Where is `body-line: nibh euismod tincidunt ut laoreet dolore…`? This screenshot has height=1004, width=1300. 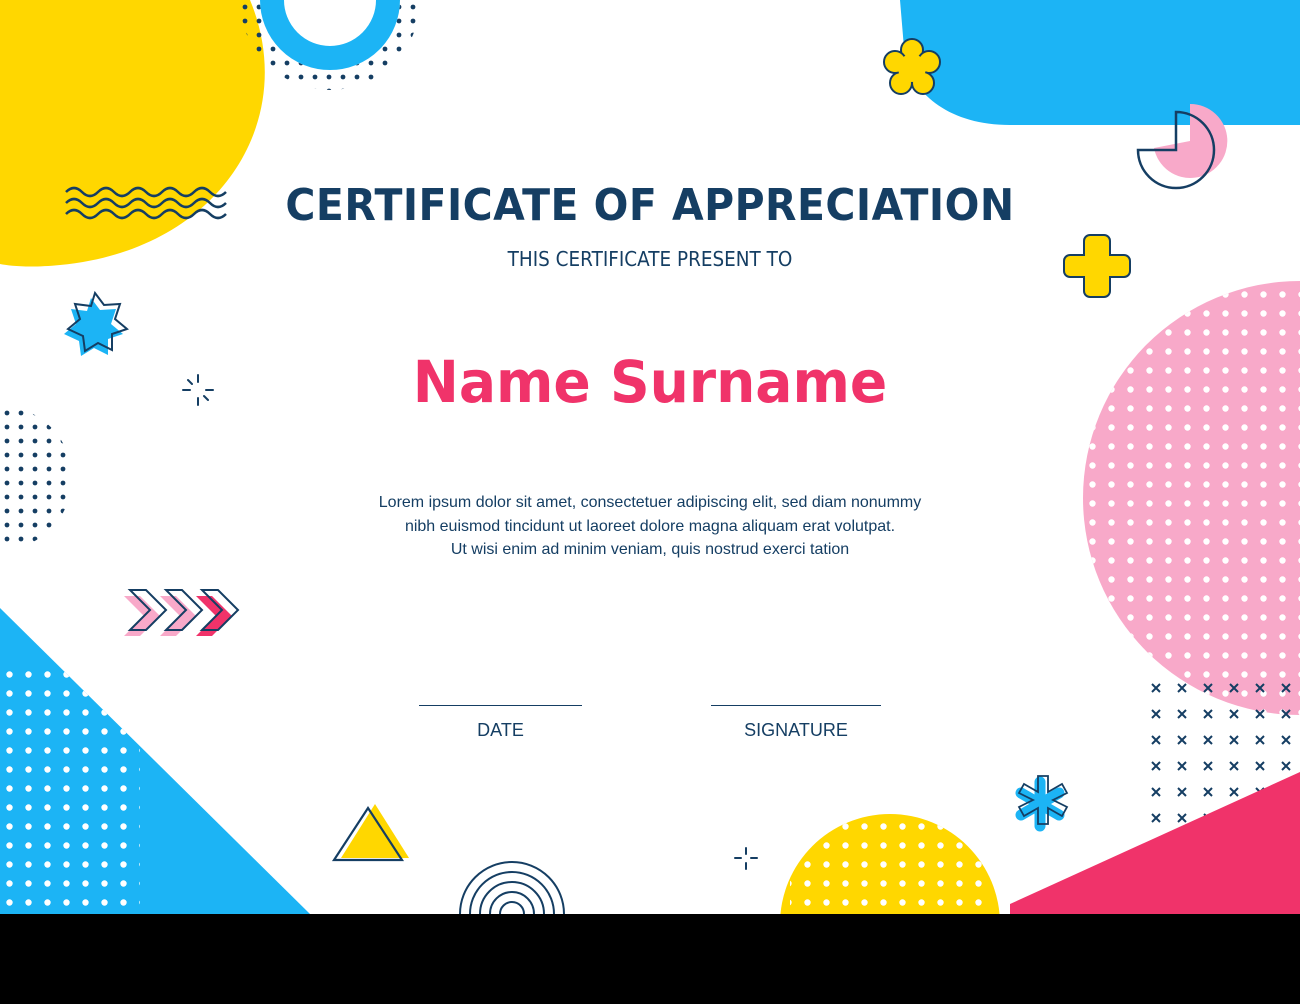 body-line: nibh euismod tincidunt ut laoreet dolore… is located at coordinates (650, 526).